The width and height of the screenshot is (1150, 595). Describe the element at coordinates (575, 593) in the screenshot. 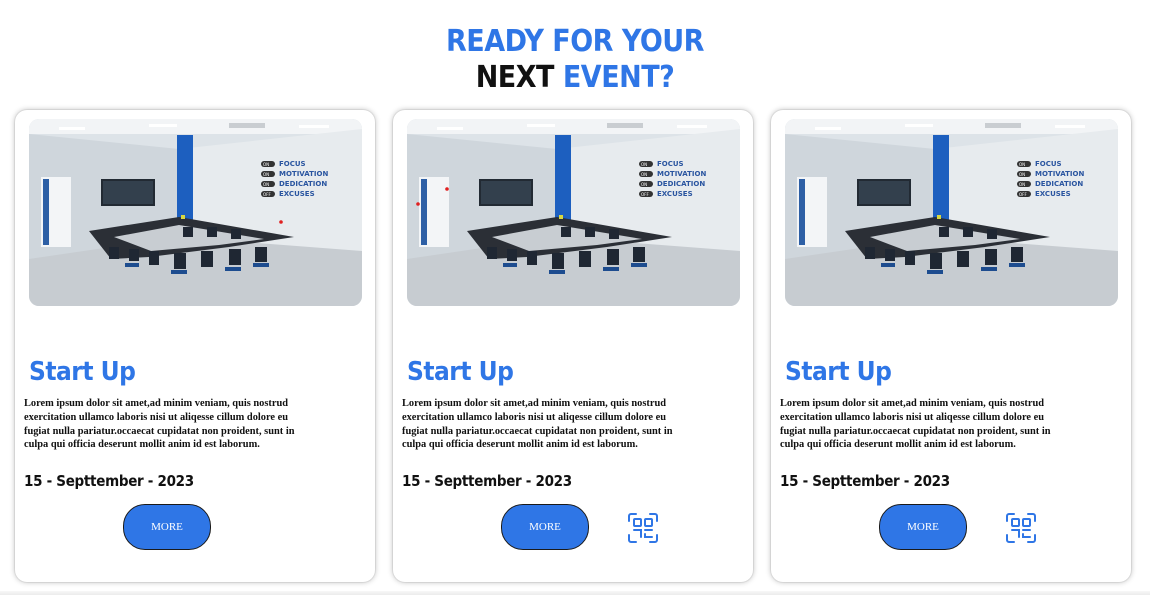

I see `next-section-edge` at that location.